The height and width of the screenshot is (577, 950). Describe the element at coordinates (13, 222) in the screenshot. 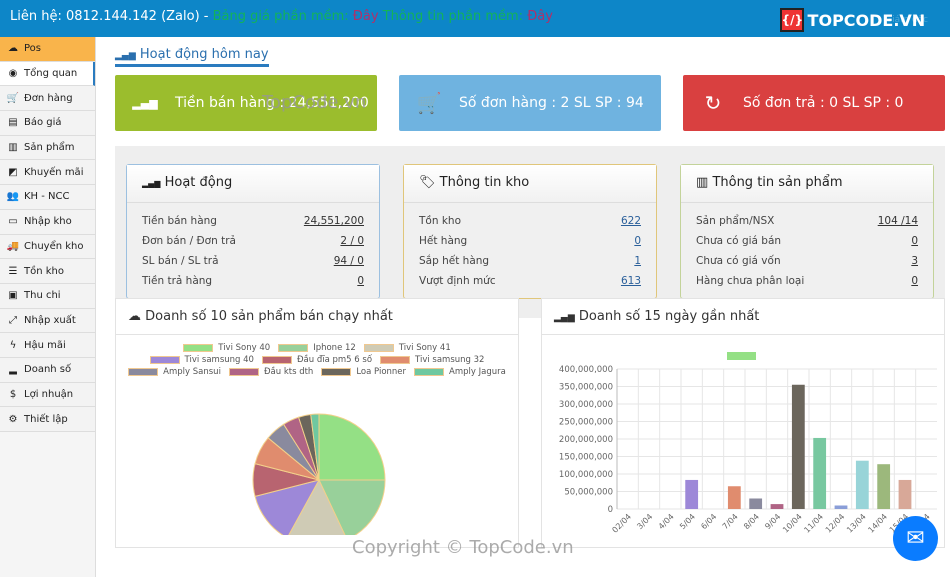

I see `inbox-icon: ▭` at that location.